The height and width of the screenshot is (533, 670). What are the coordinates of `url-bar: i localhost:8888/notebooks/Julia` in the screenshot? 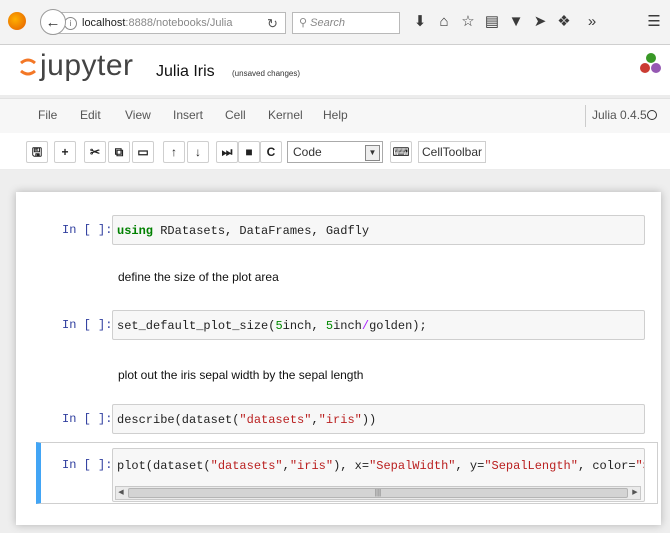 It's located at (172, 23).